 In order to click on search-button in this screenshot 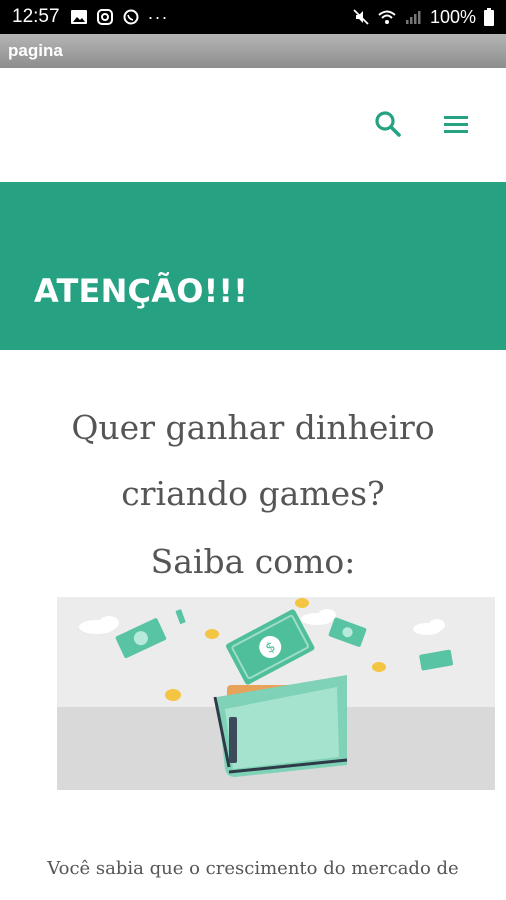, I will do `click(388, 124)`.